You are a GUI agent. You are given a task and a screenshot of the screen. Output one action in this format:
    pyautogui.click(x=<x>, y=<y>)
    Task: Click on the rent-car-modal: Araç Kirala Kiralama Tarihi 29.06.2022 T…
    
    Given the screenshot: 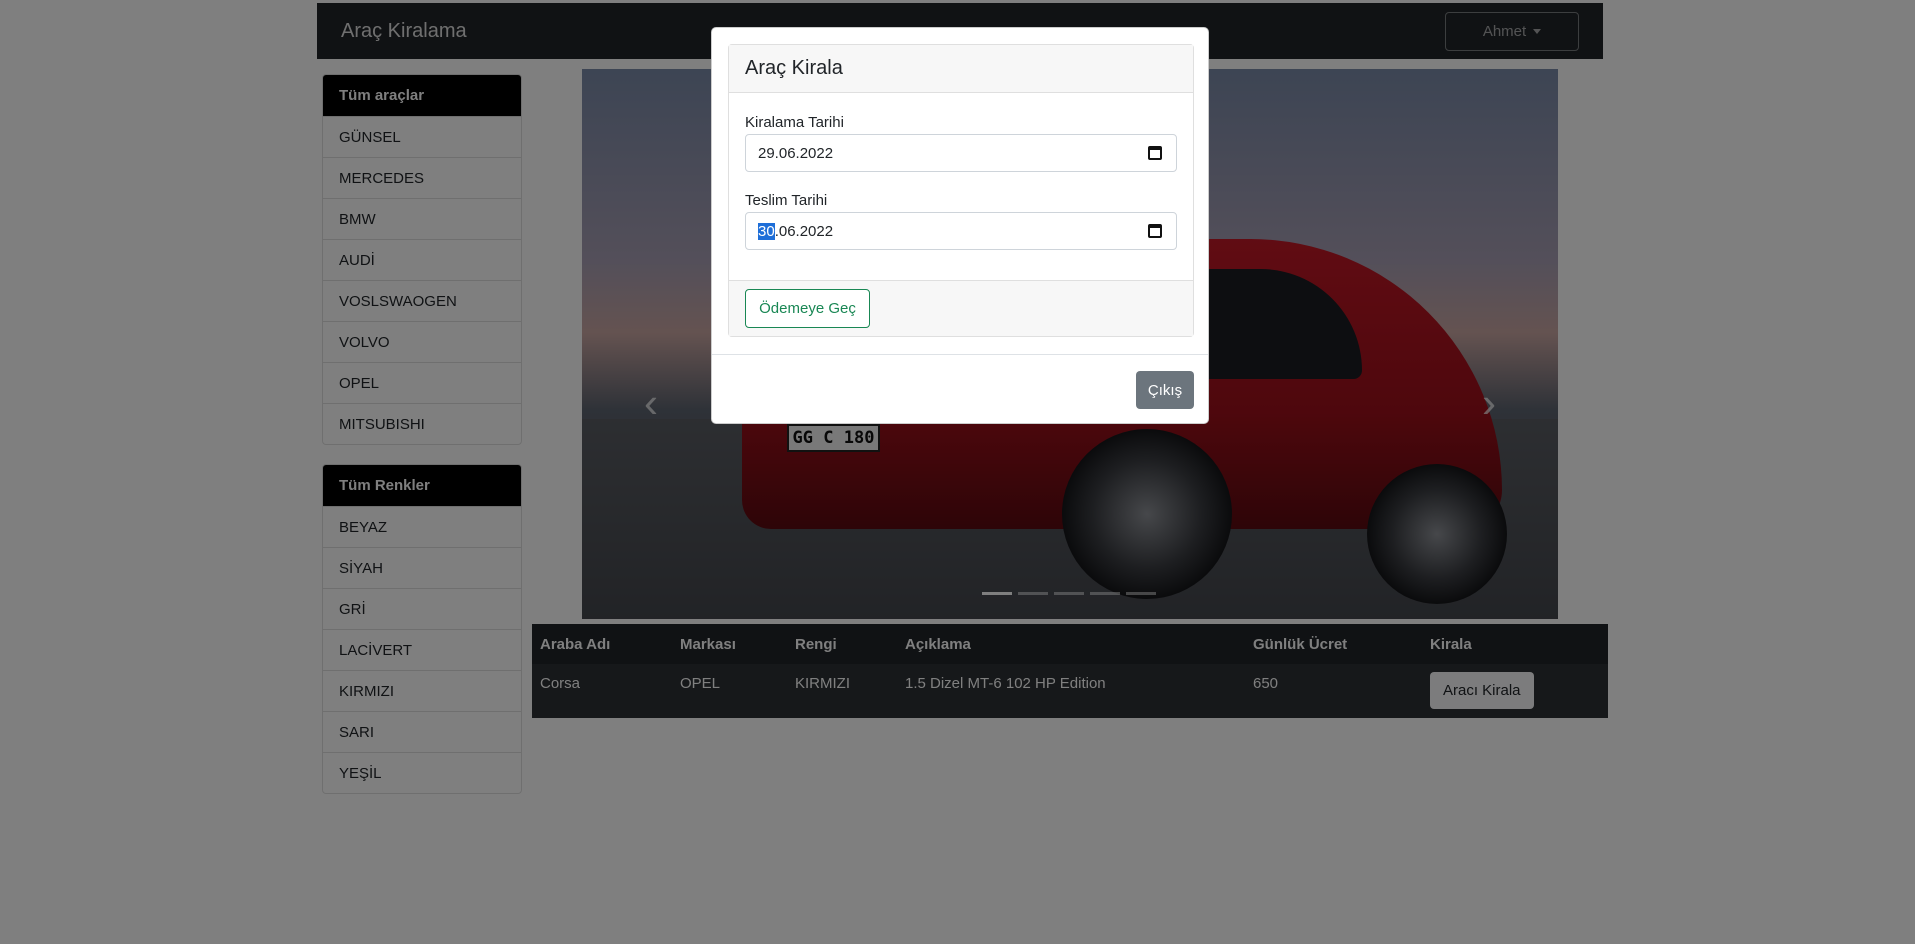 What is the action you would take?
    pyautogui.click(x=960, y=225)
    